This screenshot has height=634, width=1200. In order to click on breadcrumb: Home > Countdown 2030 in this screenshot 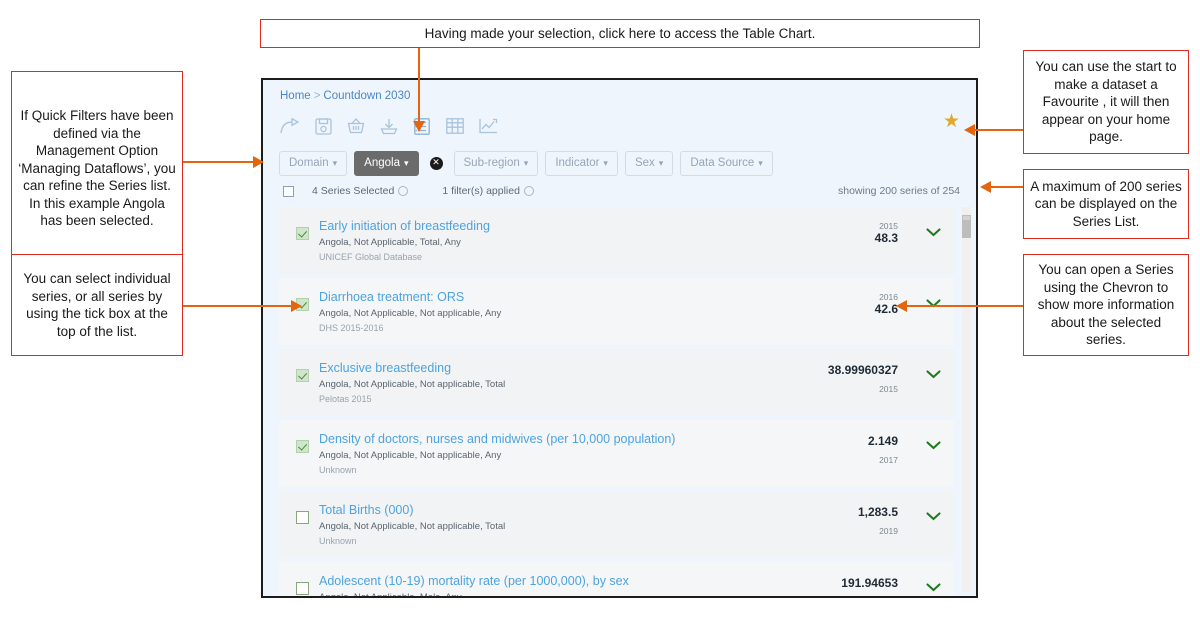, I will do `click(619, 91)`.